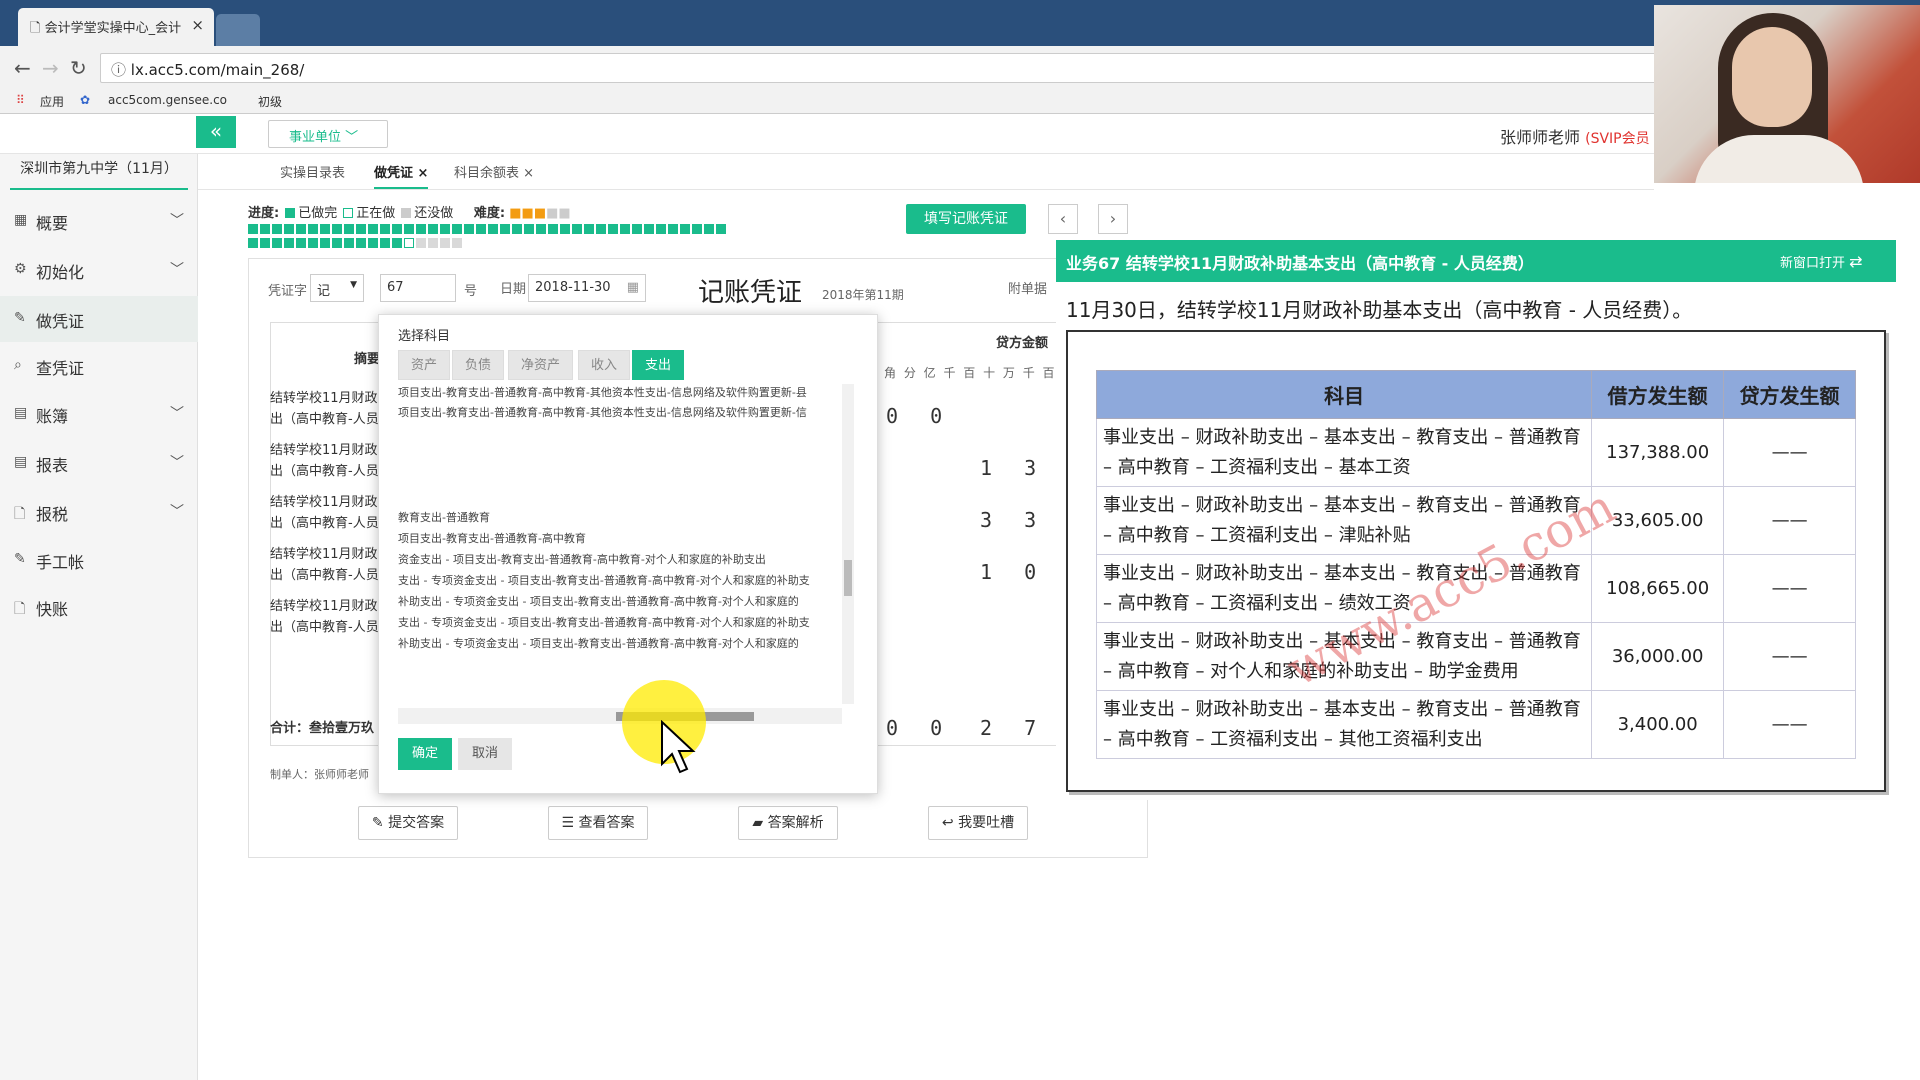  Describe the element at coordinates (99, 560) in the screenshot. I see `sidebar-item-manual: ✎ 手工帐` at that location.